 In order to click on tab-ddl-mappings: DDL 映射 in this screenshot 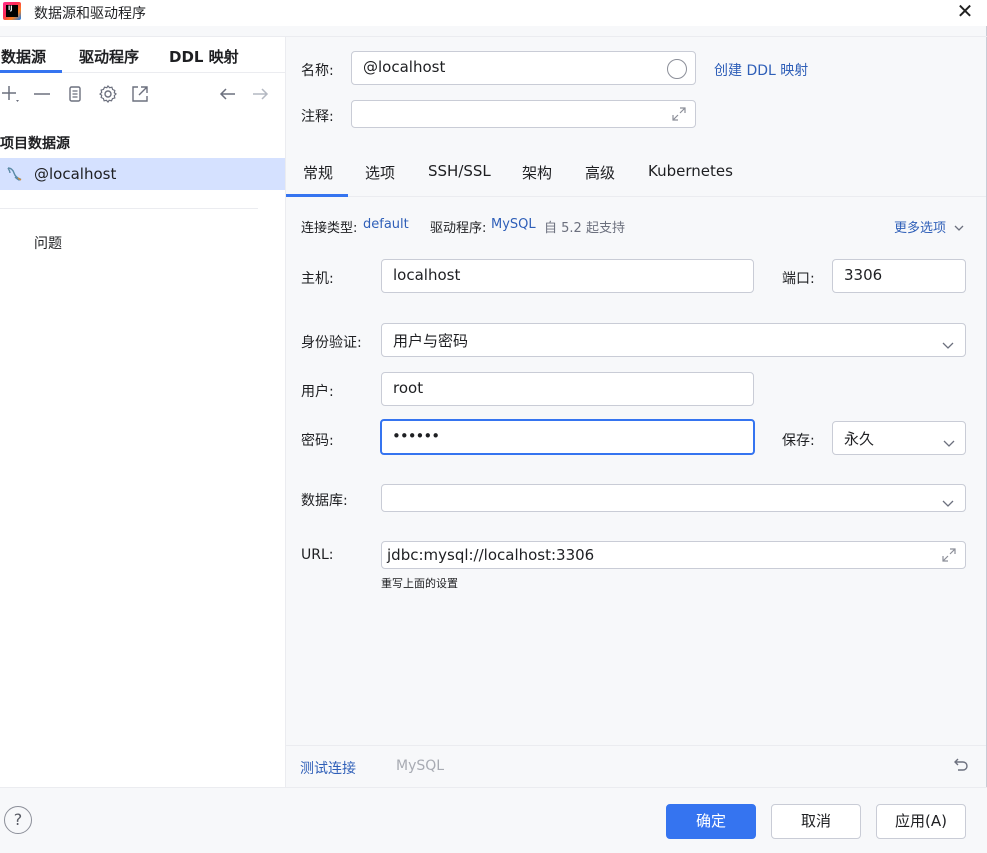, I will do `click(204, 56)`.